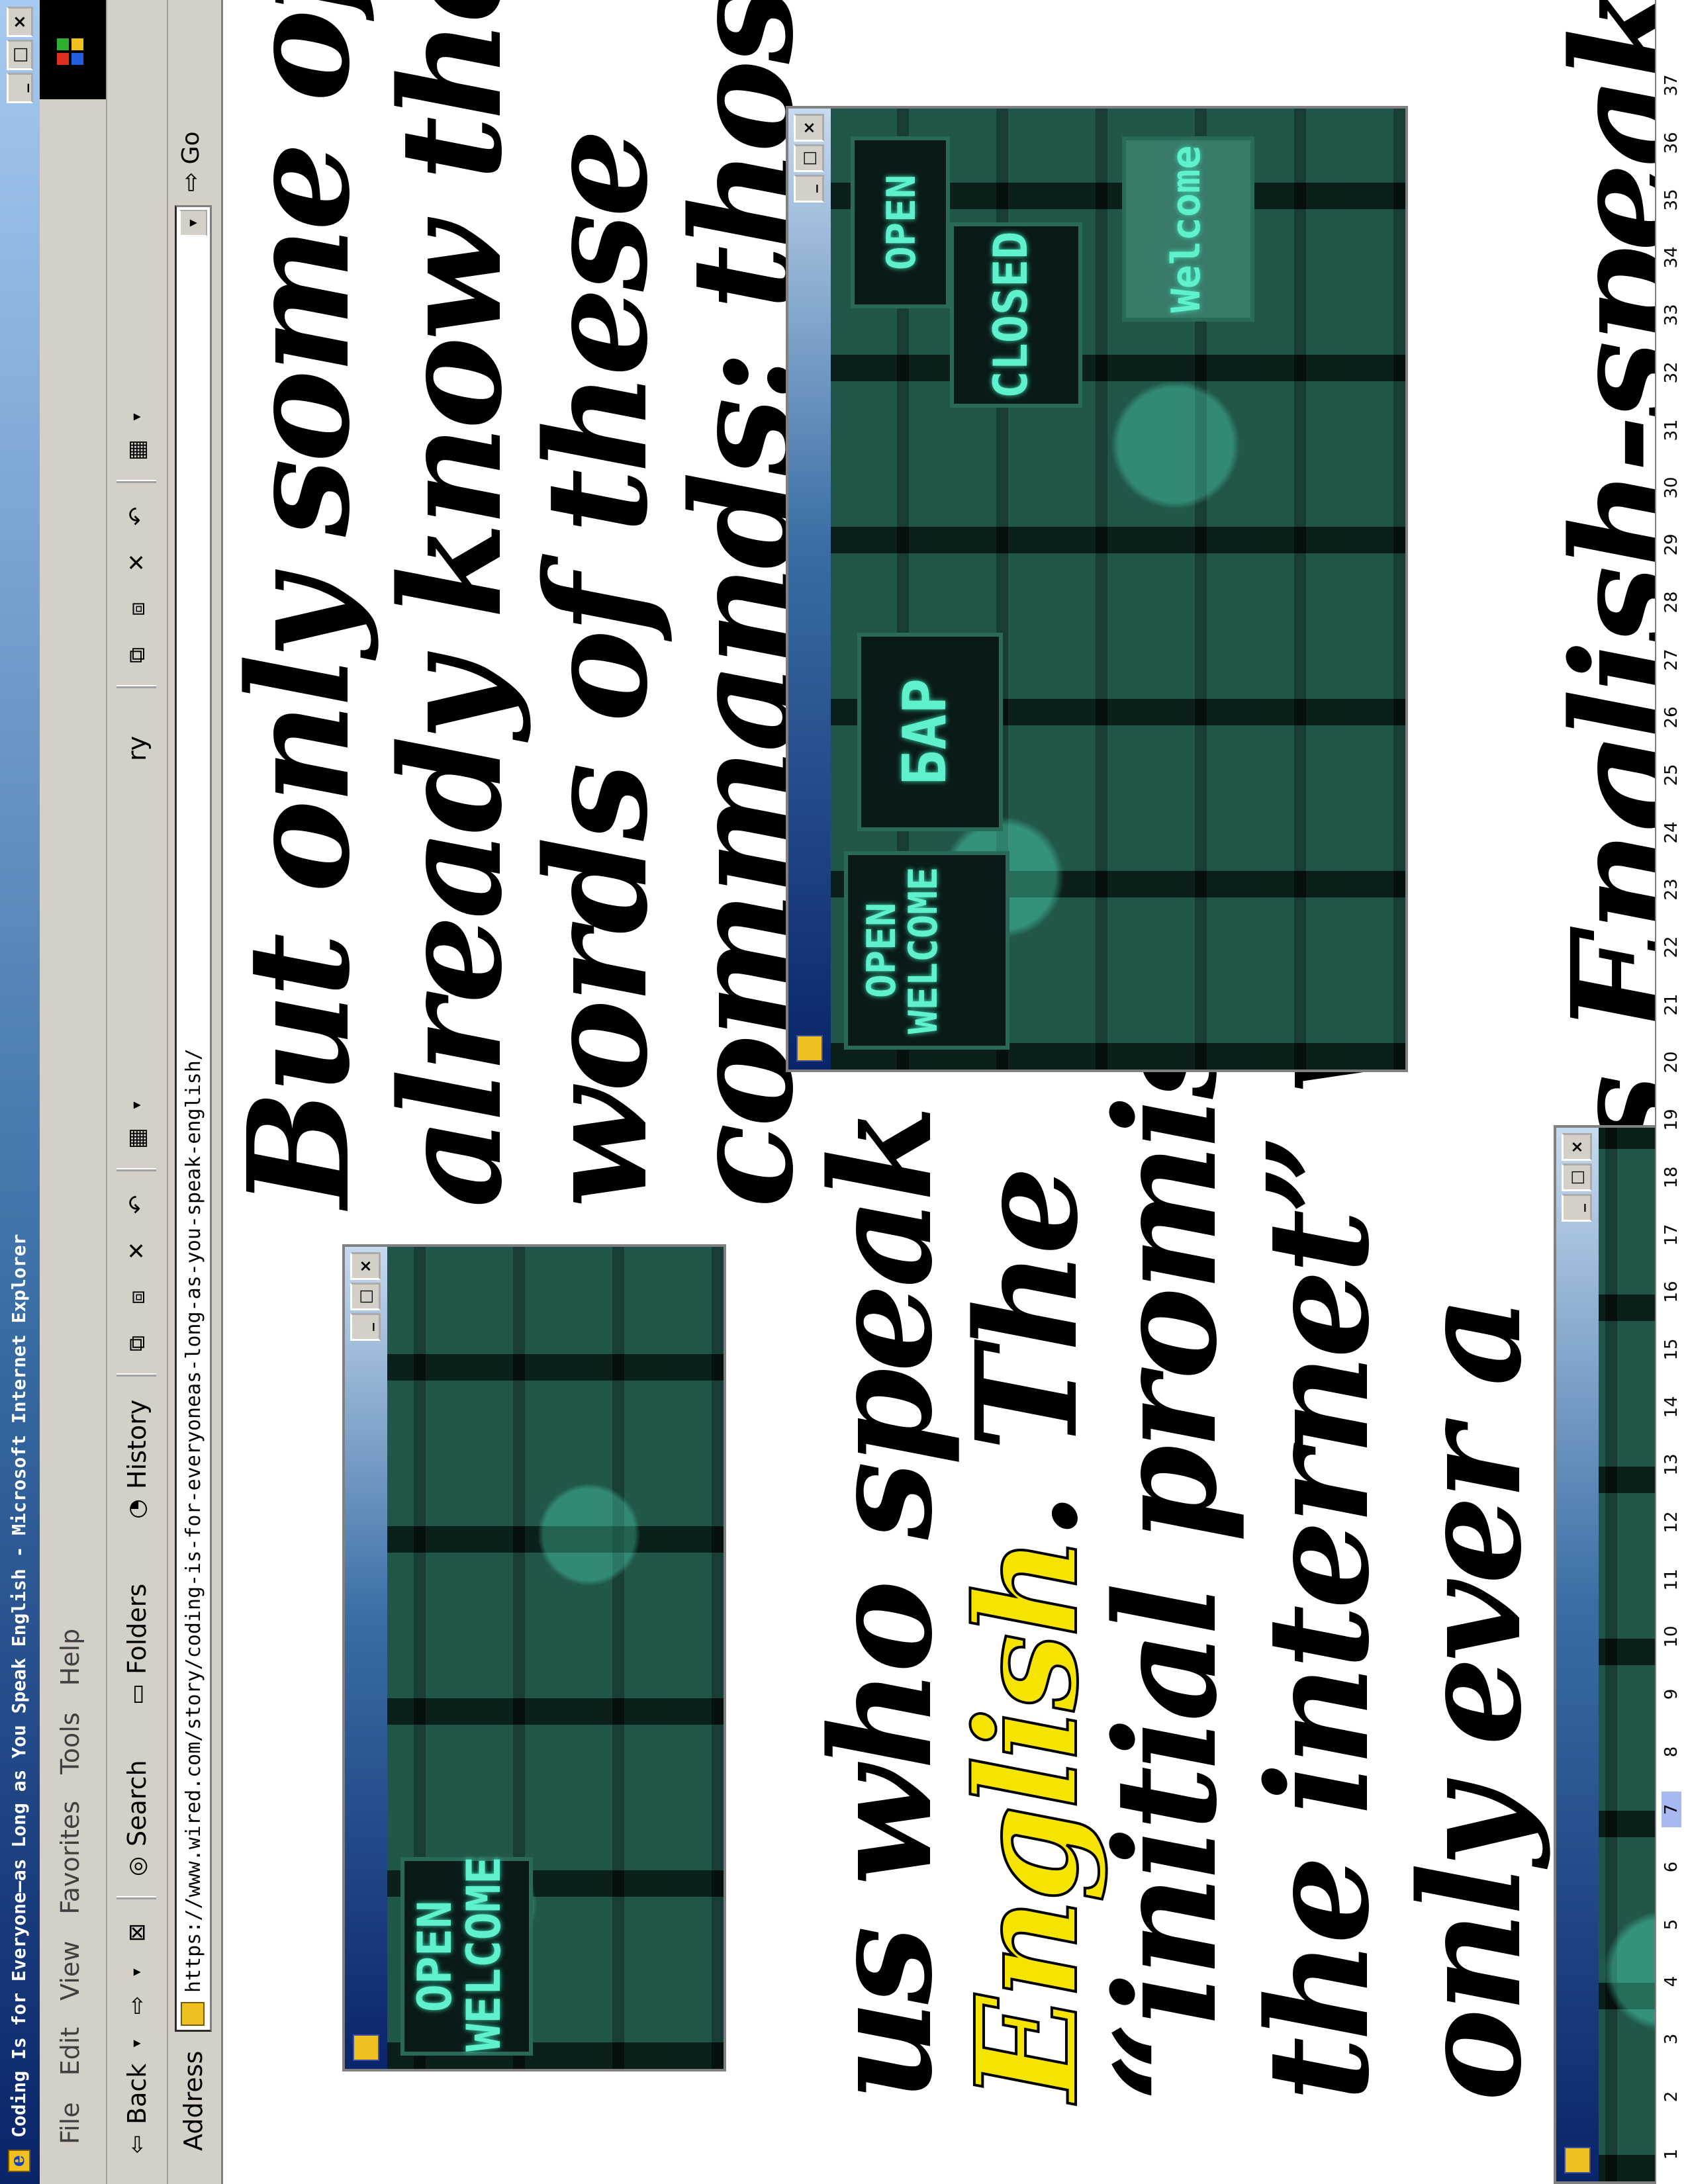 This screenshot has width=1688, height=2184. Describe the element at coordinates (1671, 257) in the screenshot. I see `line-number: 34` at that location.